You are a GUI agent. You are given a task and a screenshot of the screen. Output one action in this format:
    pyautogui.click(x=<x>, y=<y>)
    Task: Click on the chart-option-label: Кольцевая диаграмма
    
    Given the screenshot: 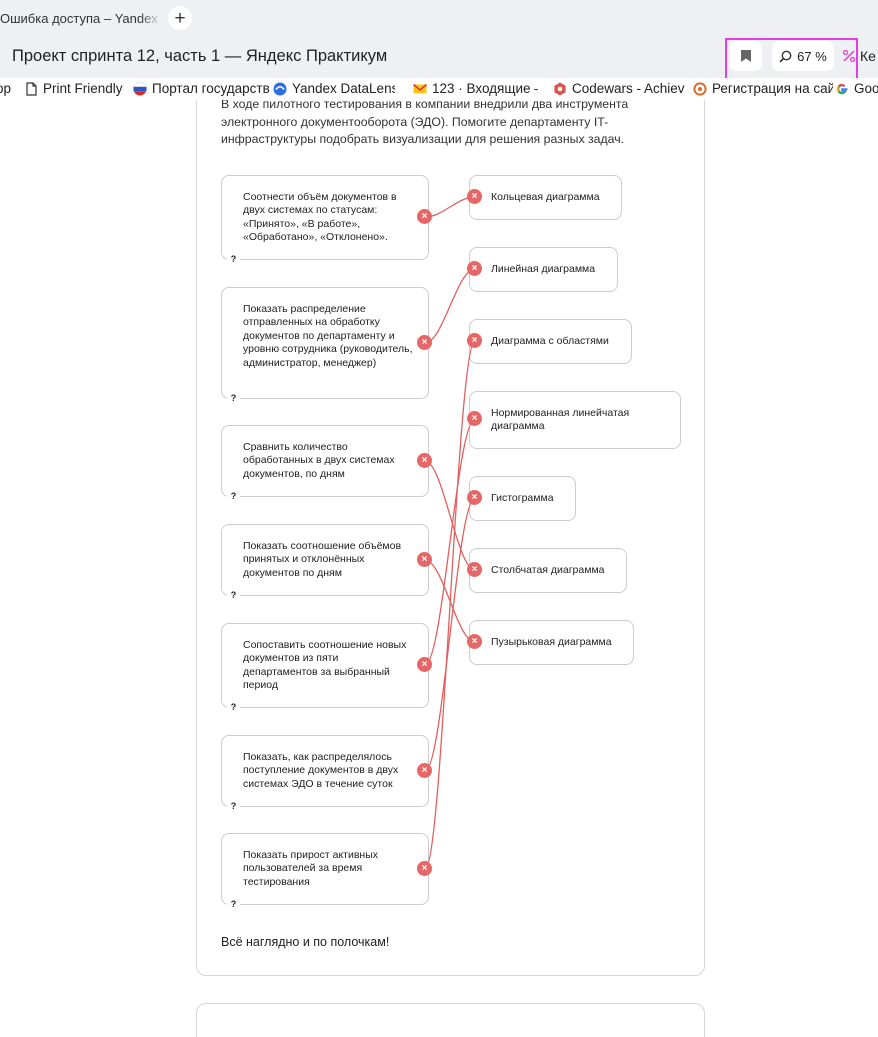 What is the action you would take?
    pyautogui.click(x=545, y=197)
    